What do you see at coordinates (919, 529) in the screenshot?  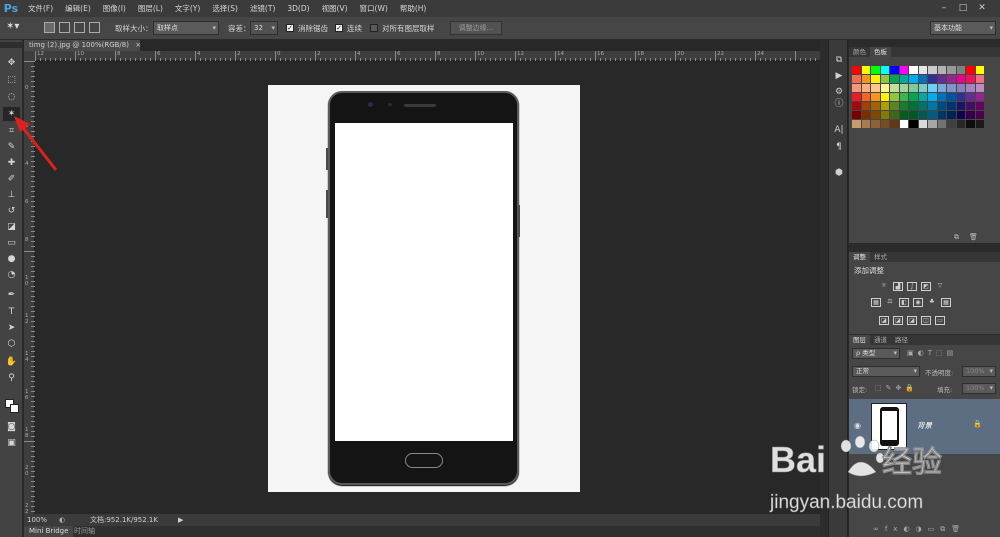 I see `layers-footer-icons: ∞fx◐◑▭⧉🗑` at bounding box center [919, 529].